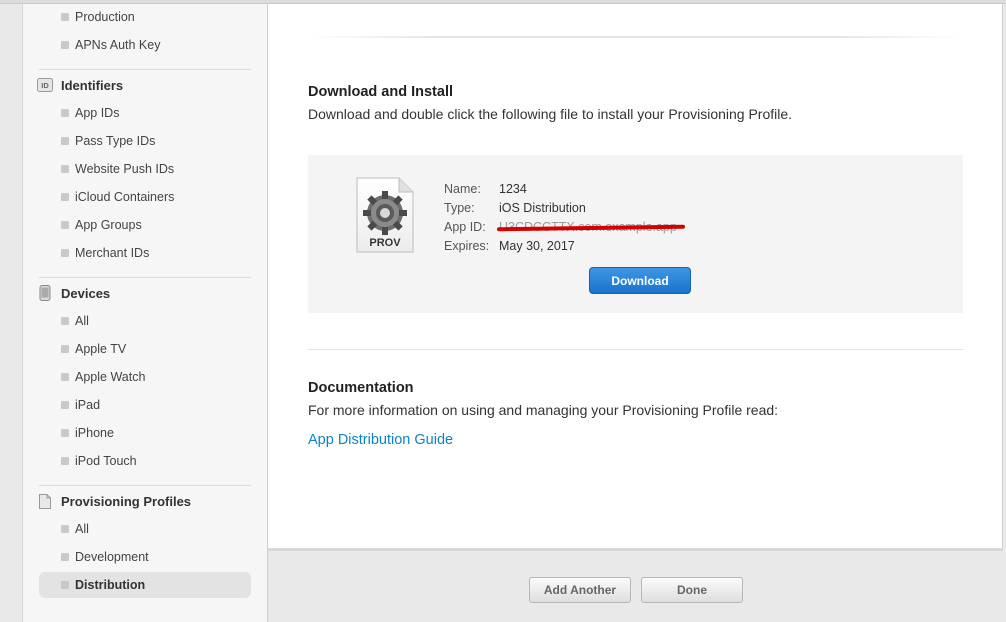  What do you see at coordinates (145, 405) in the screenshot?
I see `sidebar-item-ipad: iPad` at bounding box center [145, 405].